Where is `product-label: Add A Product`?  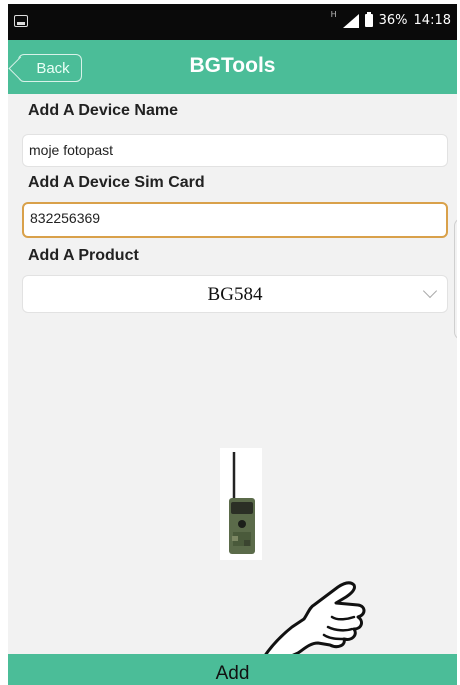
product-label: Add A Product is located at coordinates (83, 255).